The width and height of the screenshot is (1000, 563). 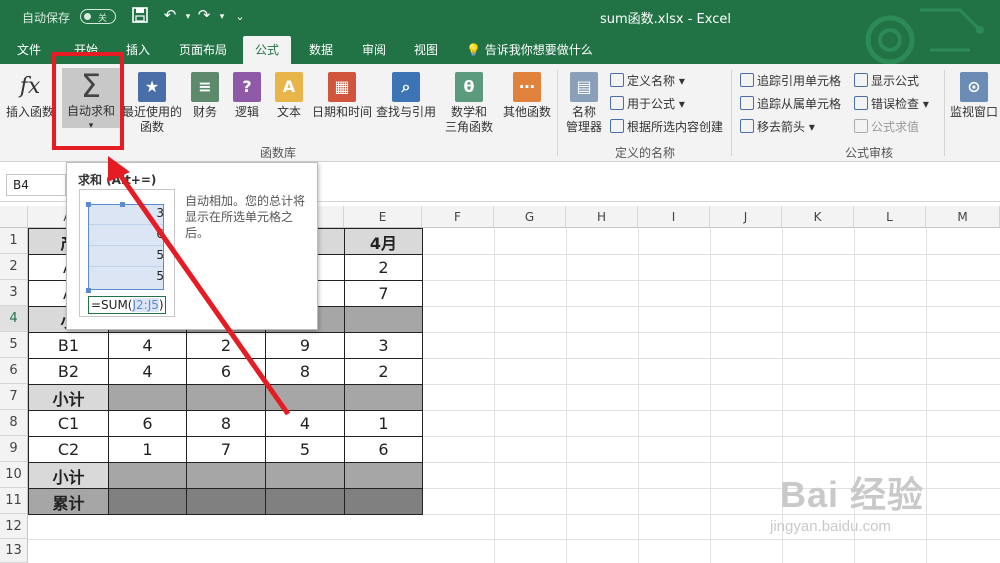 I want to click on watermark-url: jingyan.baidu.com, so click(x=830, y=526).